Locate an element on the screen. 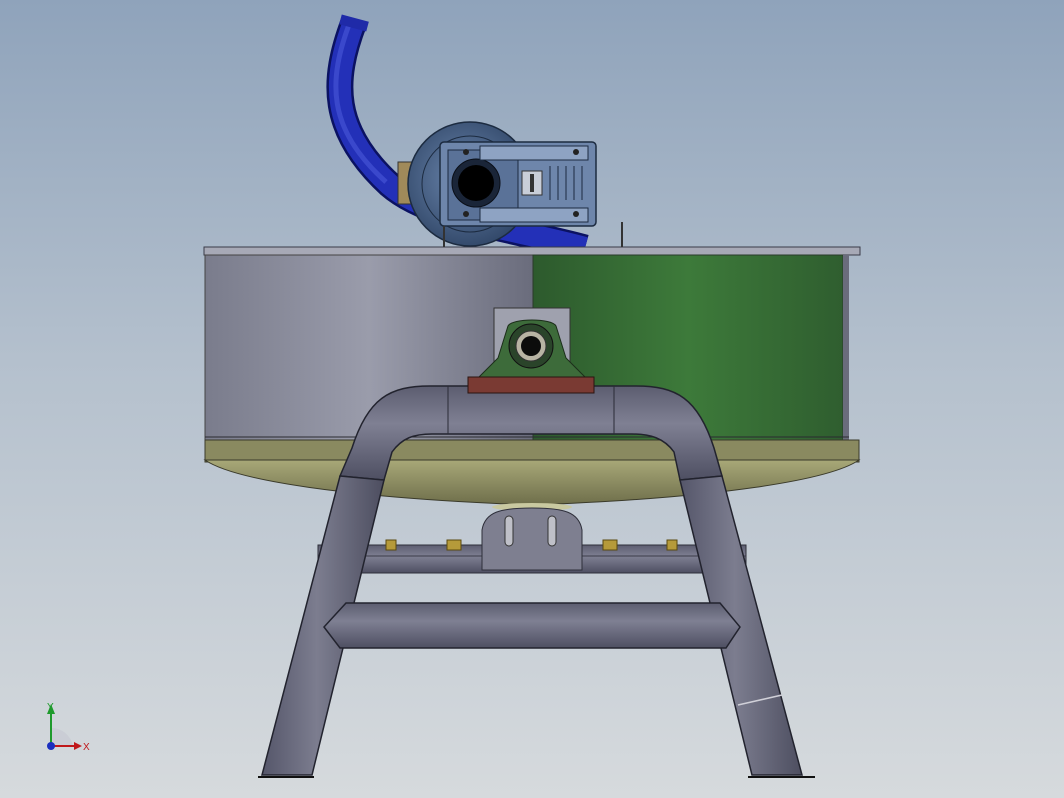 The height and width of the screenshot is (798, 1064). spray-bar is located at coordinates (532, 540).